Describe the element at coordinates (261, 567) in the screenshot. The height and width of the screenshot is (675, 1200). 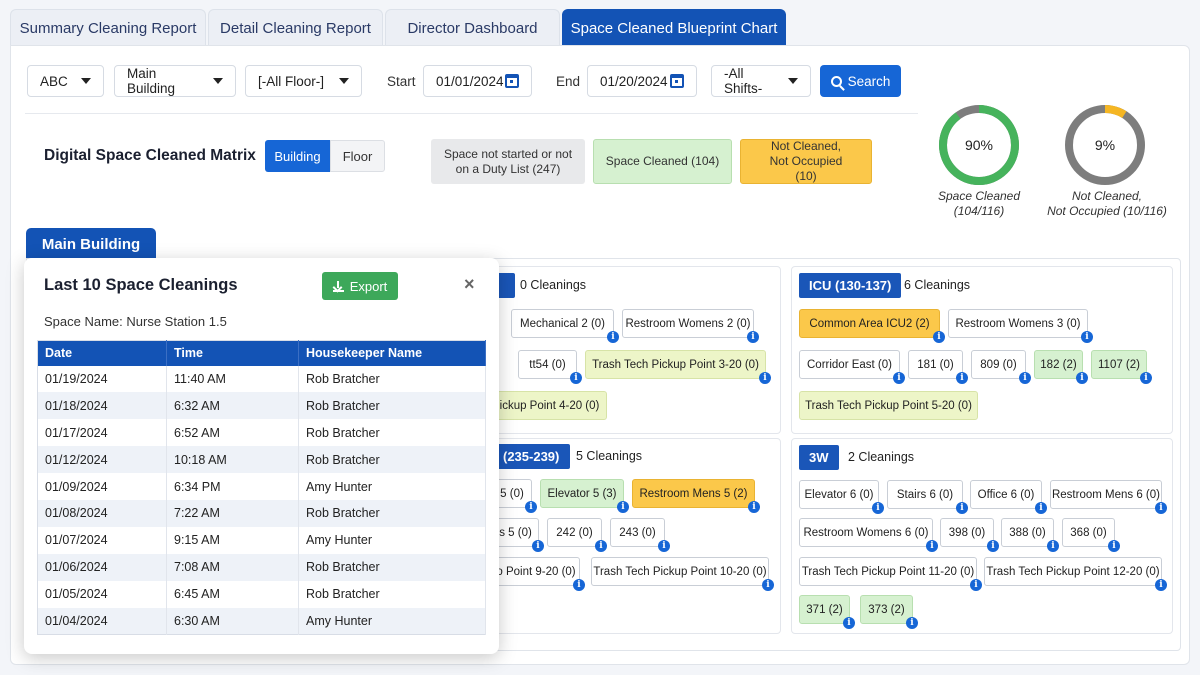
I see `table-row: 01/06/2024 7:08 AM Rob Bratcher` at that location.